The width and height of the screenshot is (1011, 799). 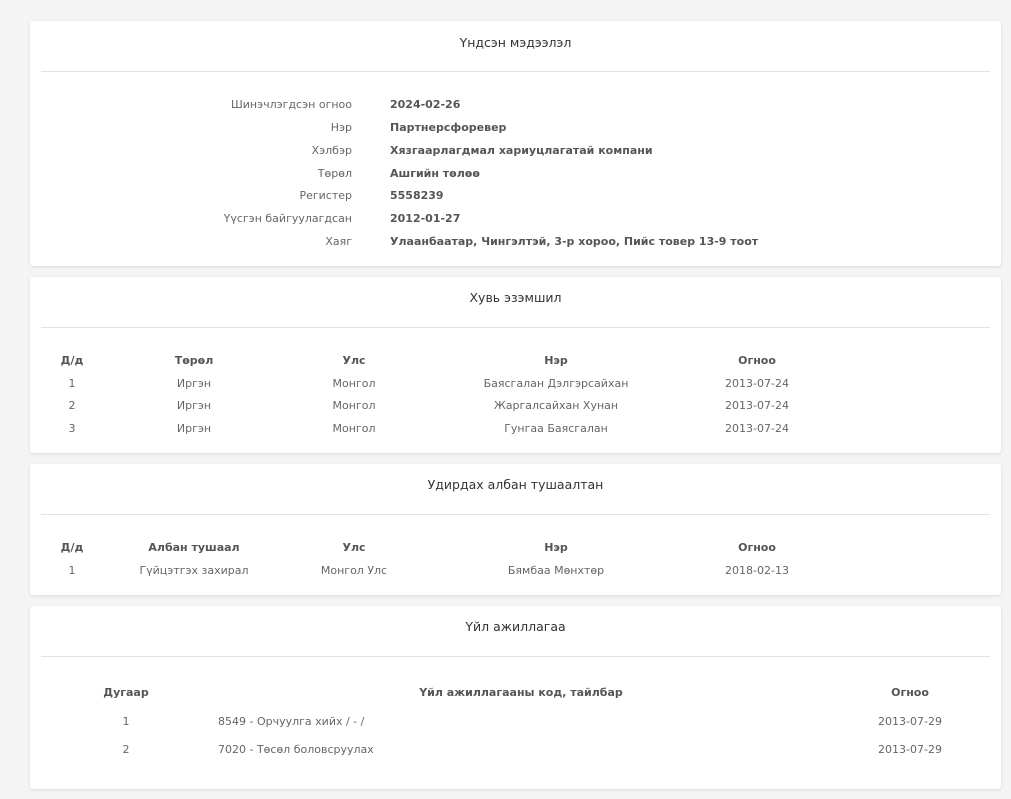 I want to click on cell-number: 1, so click(x=126, y=721).